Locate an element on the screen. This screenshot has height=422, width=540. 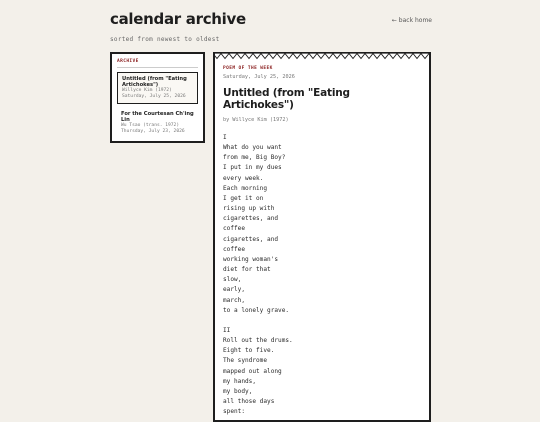
poem-line is located at coordinates (322, 321).